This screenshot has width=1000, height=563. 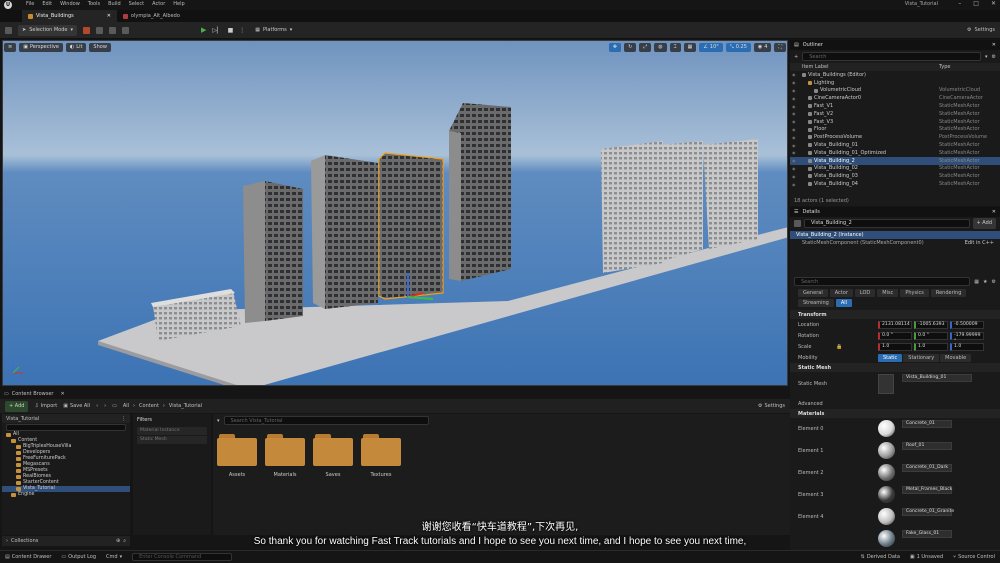 I want to click on location-y-field: -1005.6393, so click(x=931, y=324).